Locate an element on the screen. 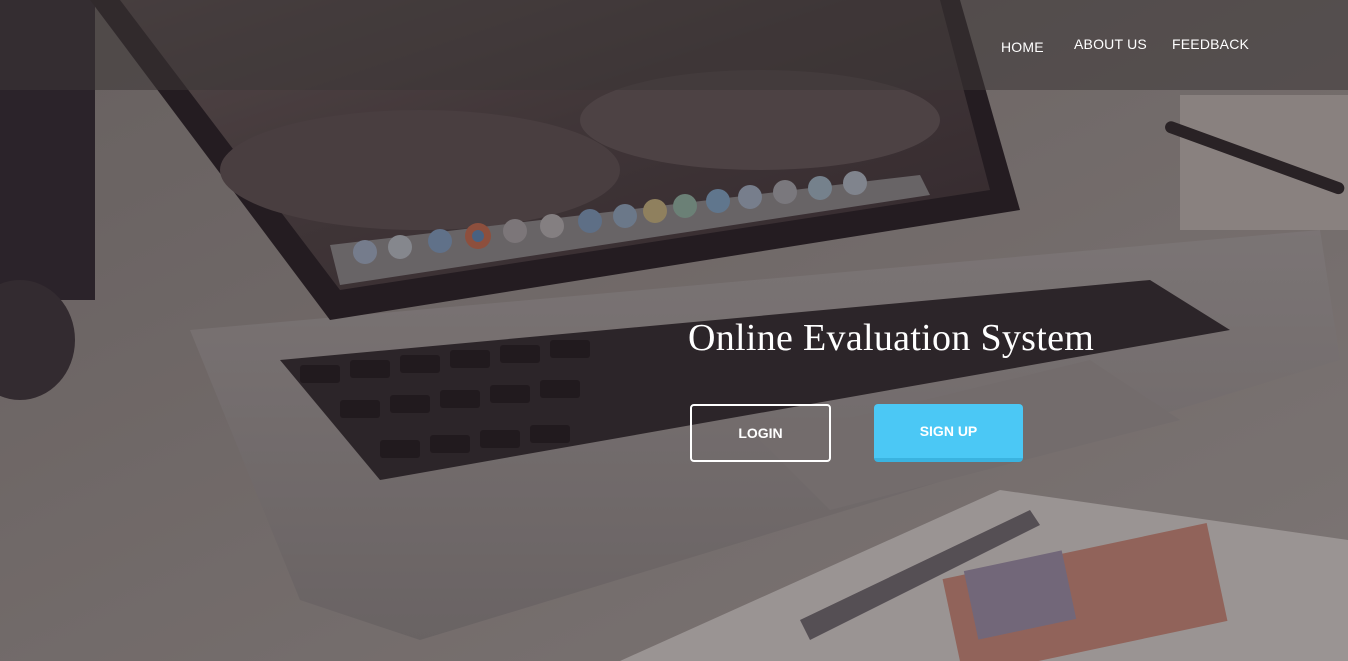  signup-button: SIGN UP is located at coordinates (948, 433).